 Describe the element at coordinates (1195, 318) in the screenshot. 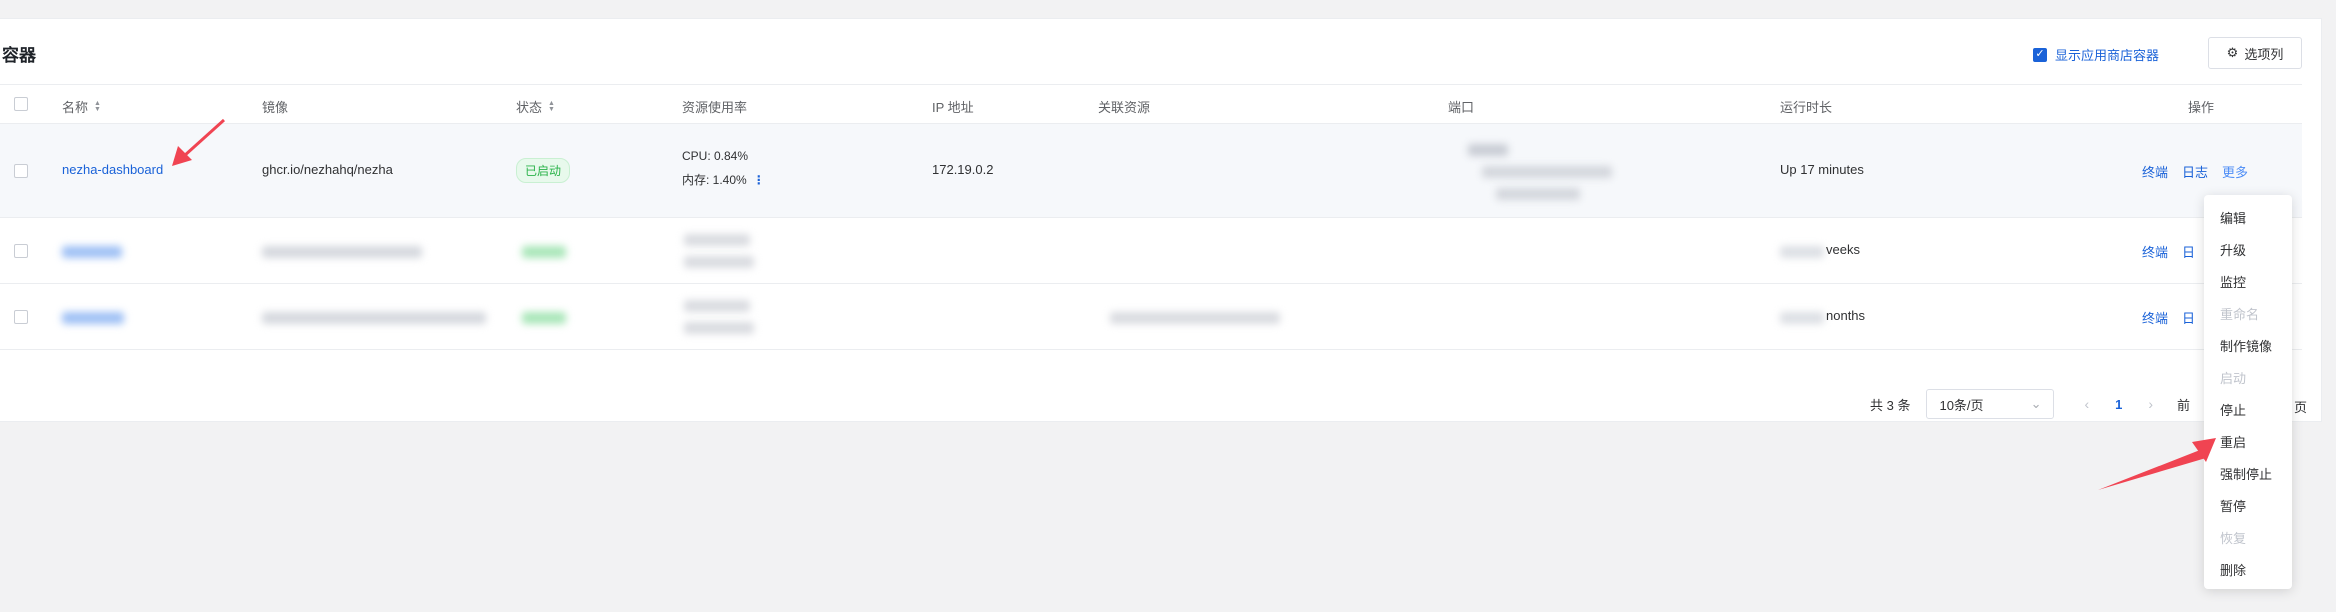

I see `related-redacted` at that location.